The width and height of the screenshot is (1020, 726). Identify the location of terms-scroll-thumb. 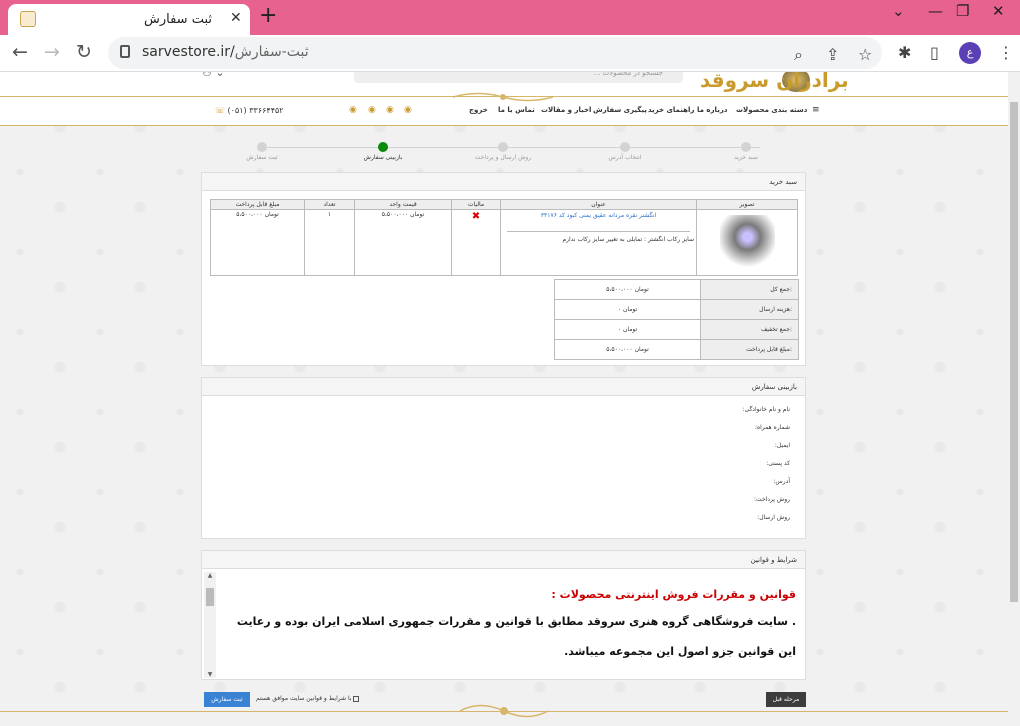
(210, 597).